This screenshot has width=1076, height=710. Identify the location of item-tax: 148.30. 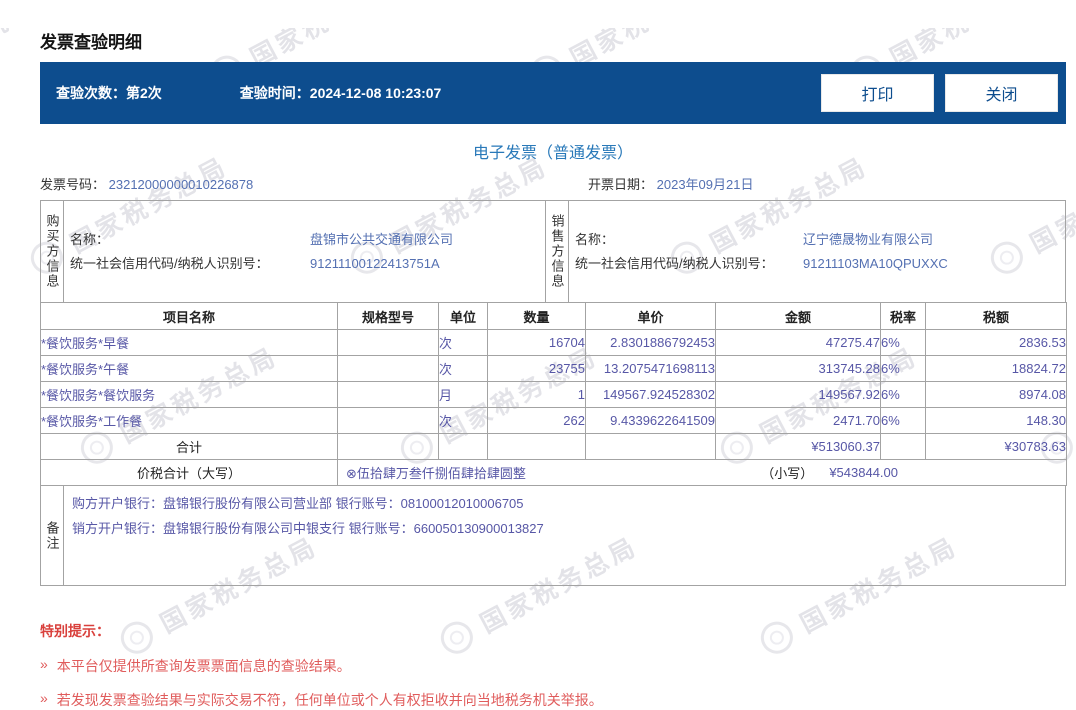
(996, 420).